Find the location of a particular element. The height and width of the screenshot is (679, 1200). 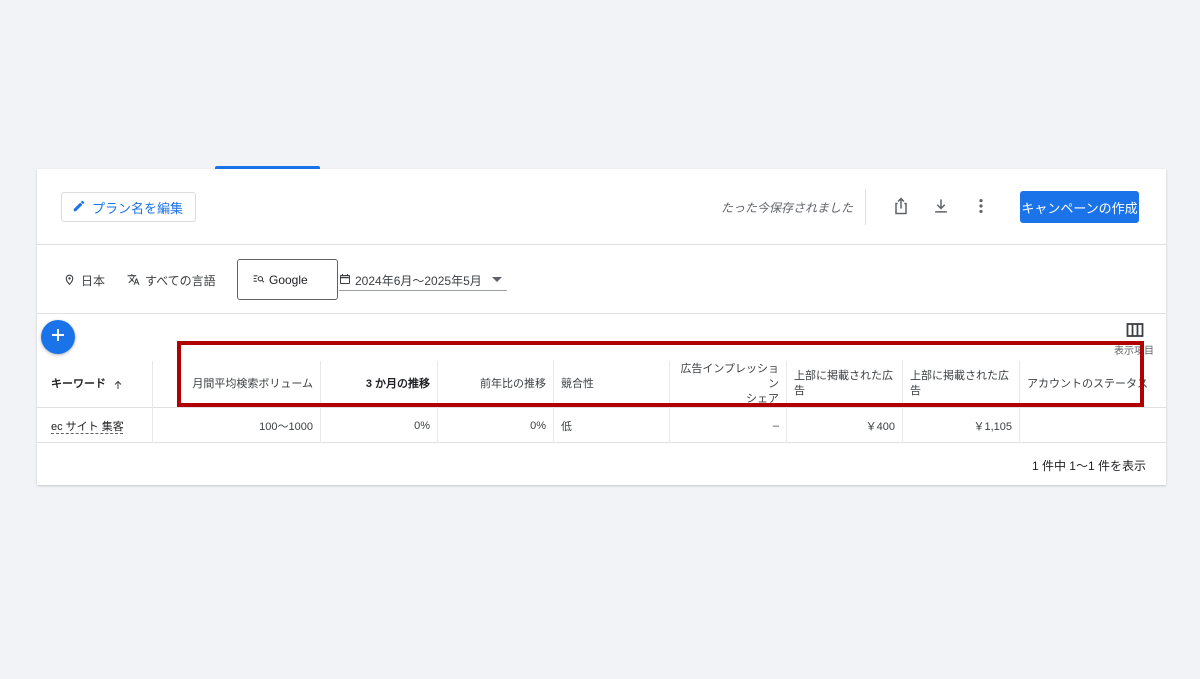

pencil-icon is located at coordinates (79, 207).